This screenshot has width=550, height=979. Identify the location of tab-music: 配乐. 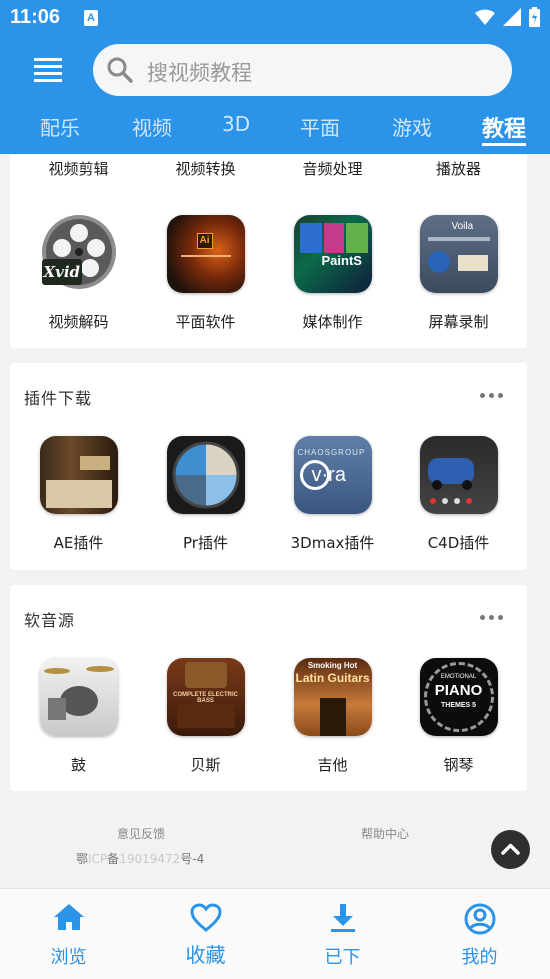
(60, 126).